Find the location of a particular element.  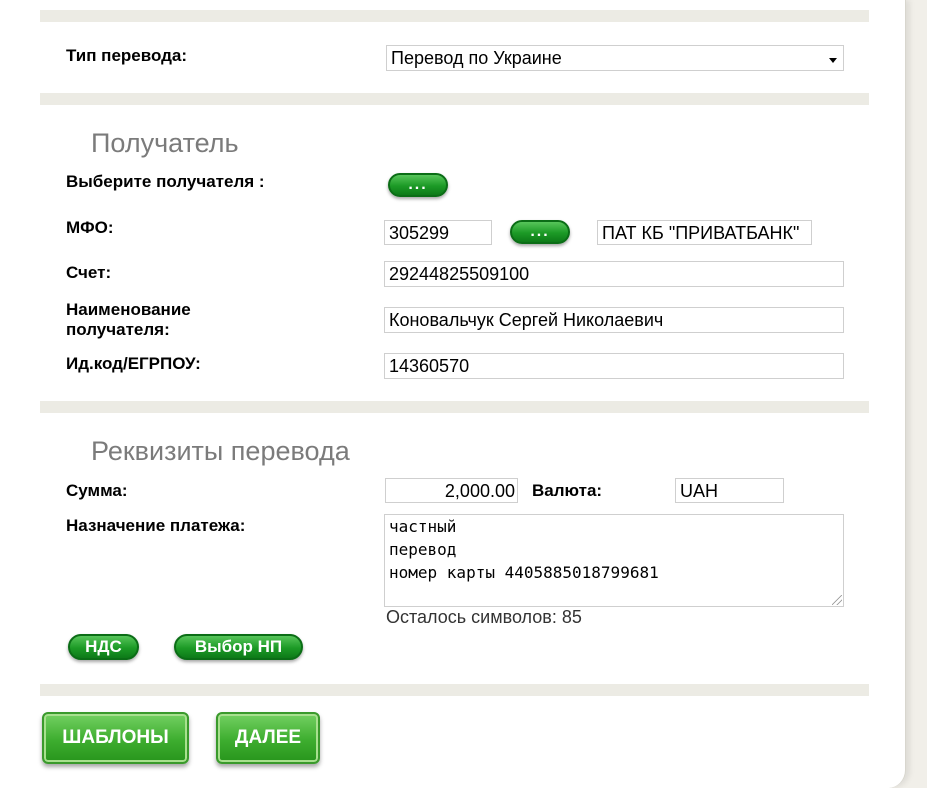

currency-label: Валюта: is located at coordinates (567, 490).